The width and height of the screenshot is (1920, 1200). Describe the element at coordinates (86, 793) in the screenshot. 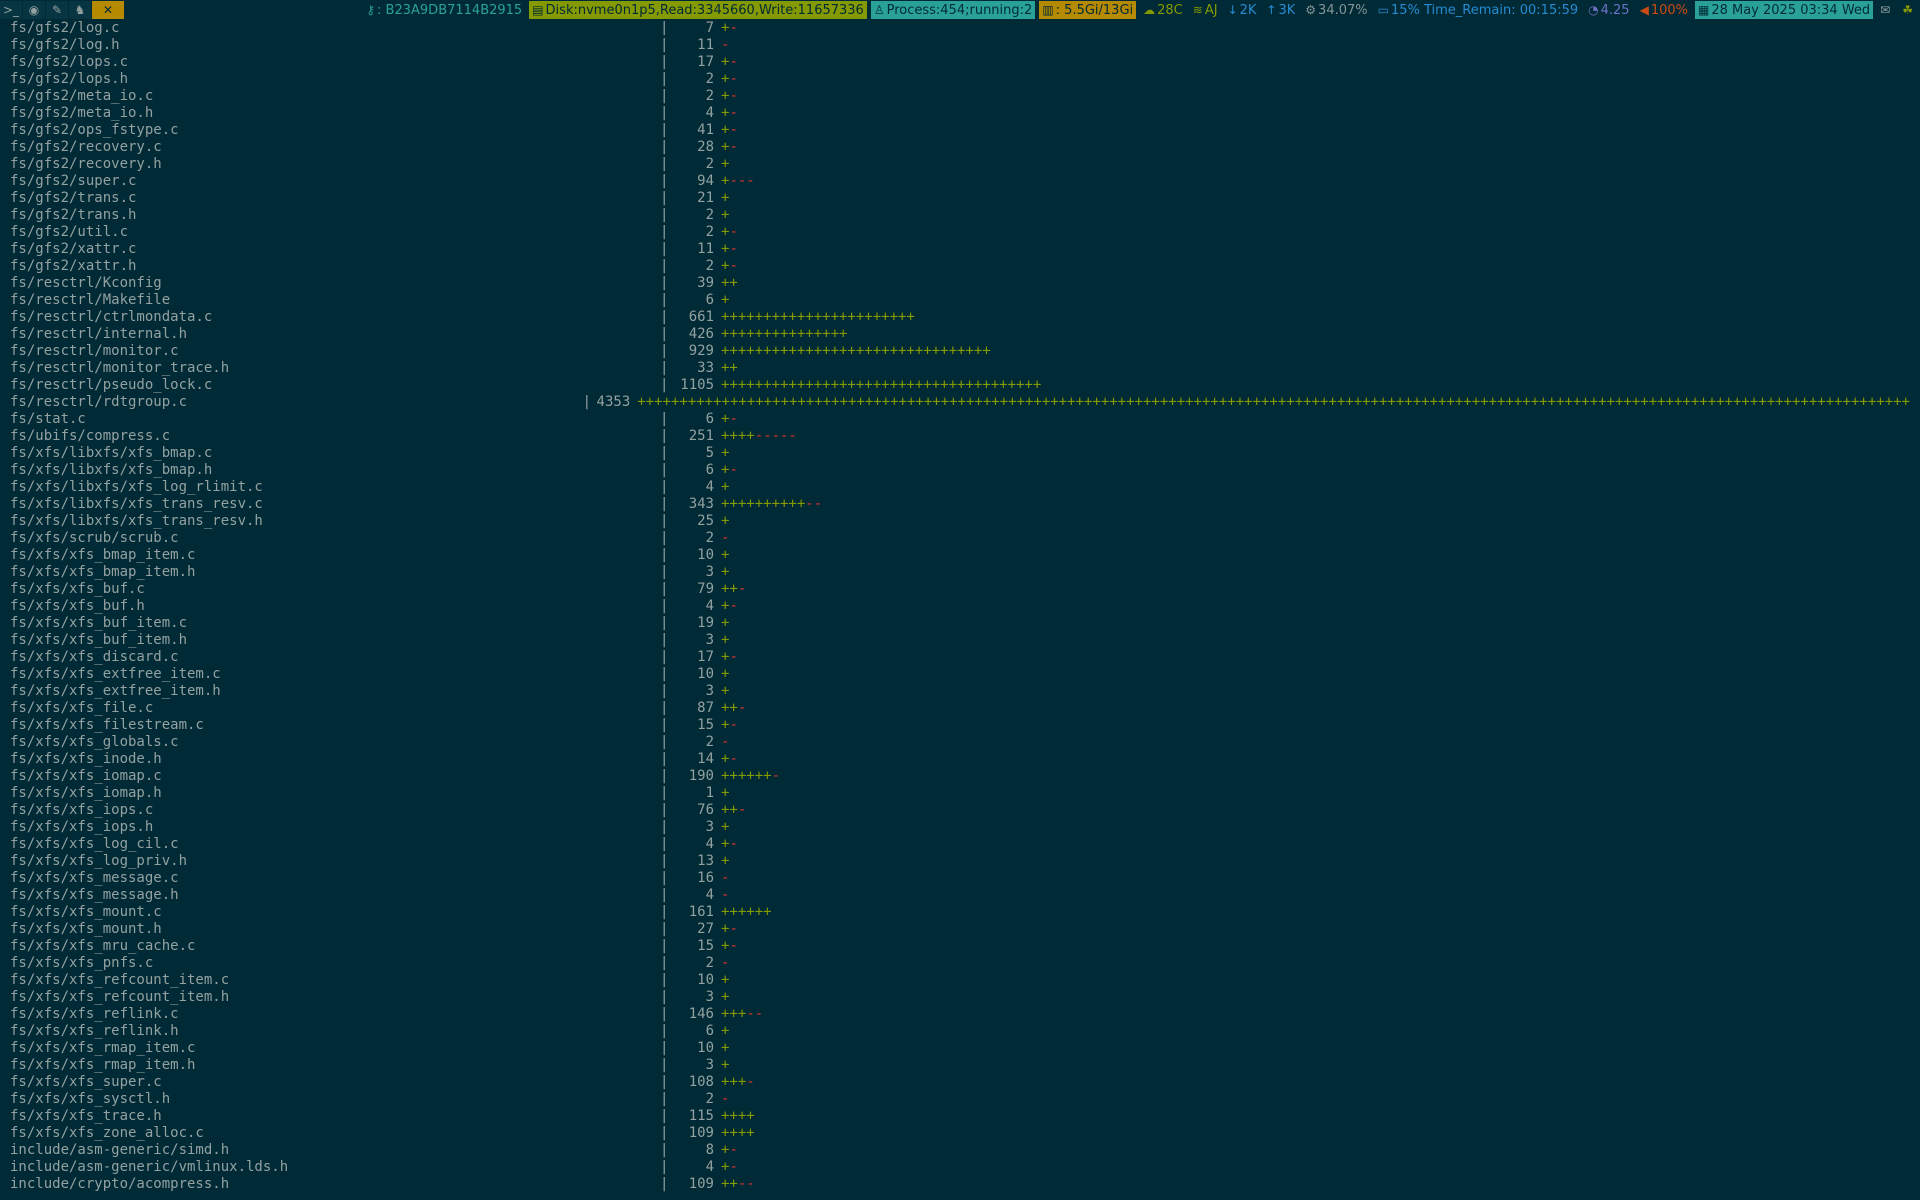

I see `file-path: fs/xfs/xfs_iomap.h` at that location.